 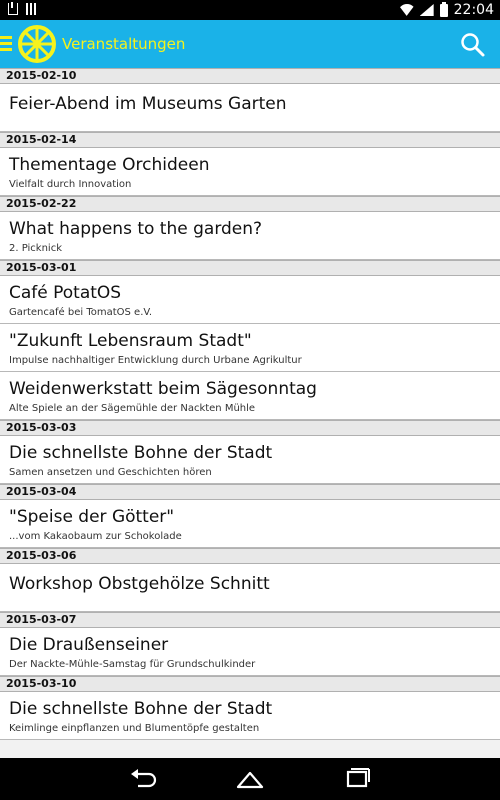 I want to click on battery-icon, so click(x=443, y=9).